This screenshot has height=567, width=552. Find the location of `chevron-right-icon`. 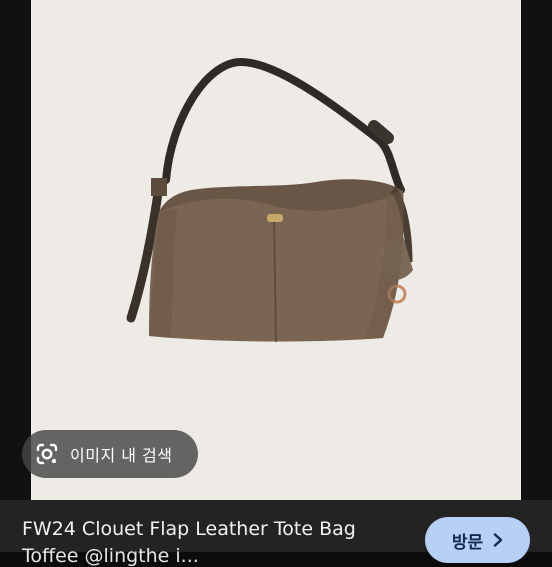

chevron-right-icon is located at coordinates (498, 540).